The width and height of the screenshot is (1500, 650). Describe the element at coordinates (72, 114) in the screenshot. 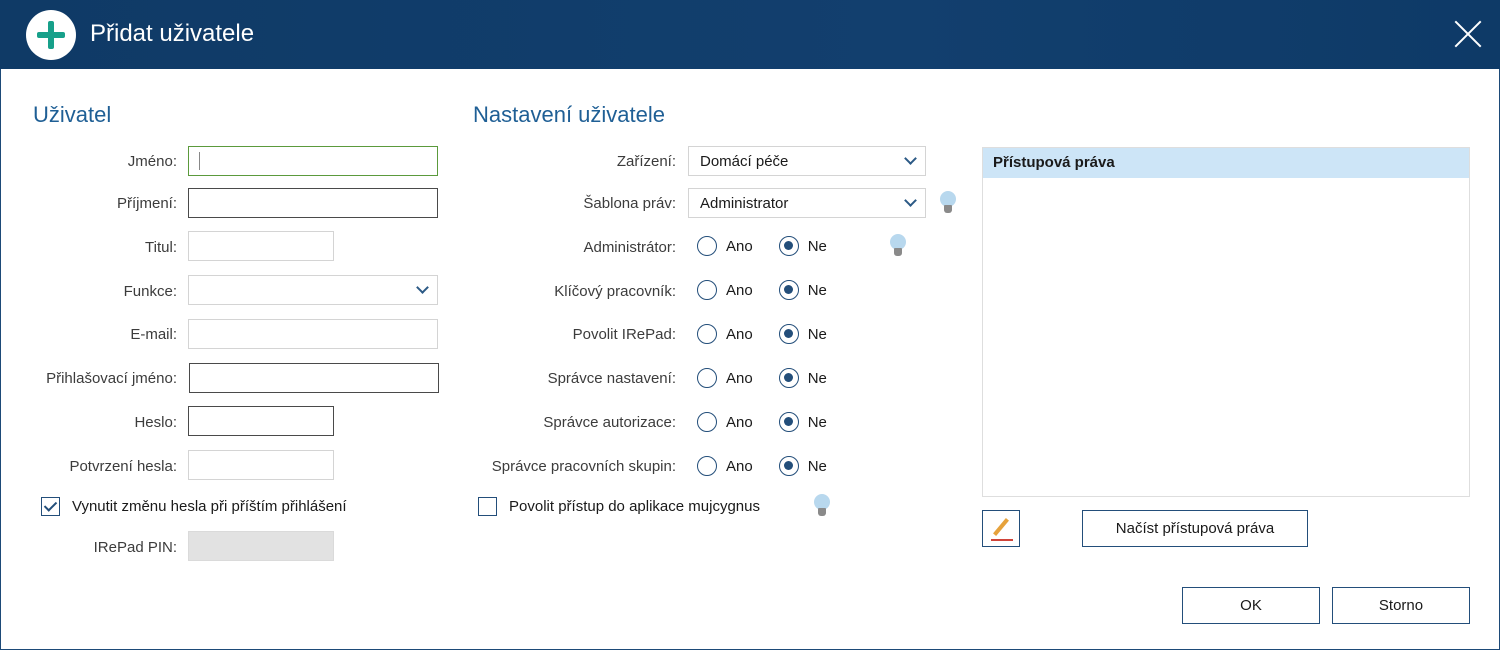

I see `user-section-heading: Uživatel` at that location.